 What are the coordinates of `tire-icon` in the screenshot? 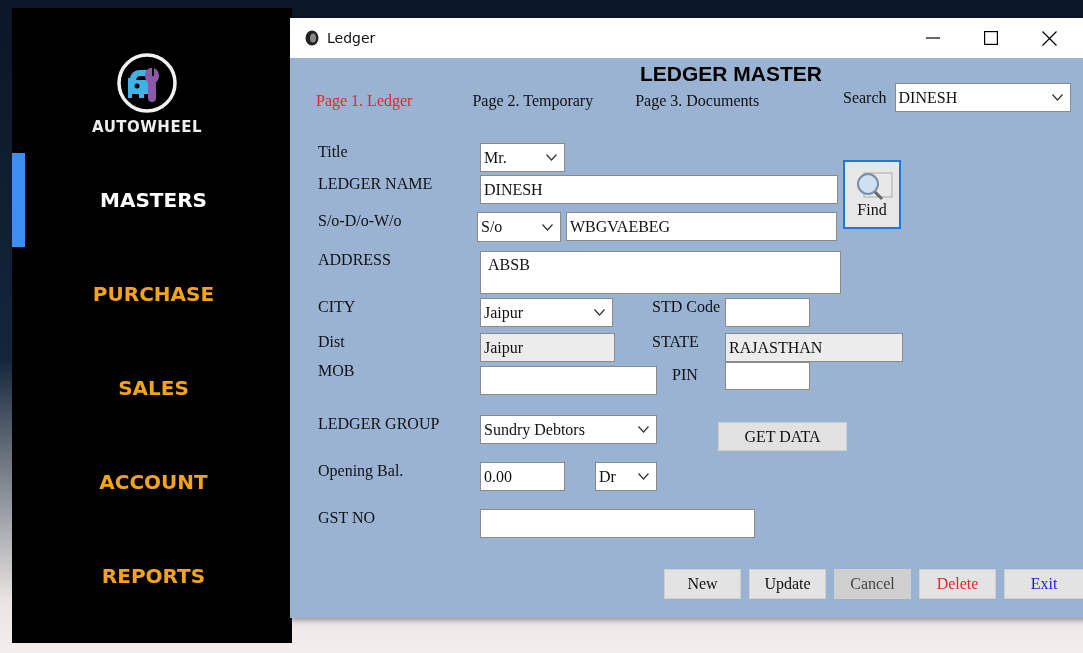 It's located at (312, 38).